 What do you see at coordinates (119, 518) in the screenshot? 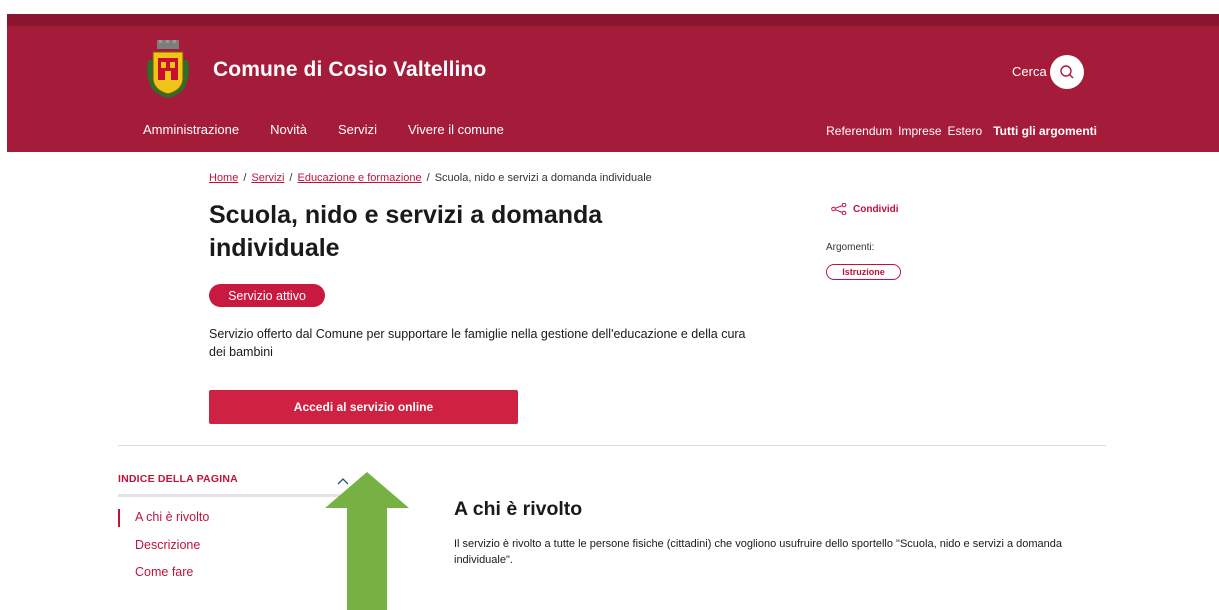
I see `toc-active-marker` at bounding box center [119, 518].